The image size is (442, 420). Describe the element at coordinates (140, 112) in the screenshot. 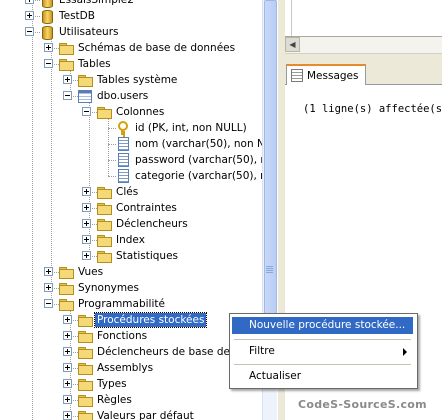

I see `tree-node-label: Colonnes` at that location.